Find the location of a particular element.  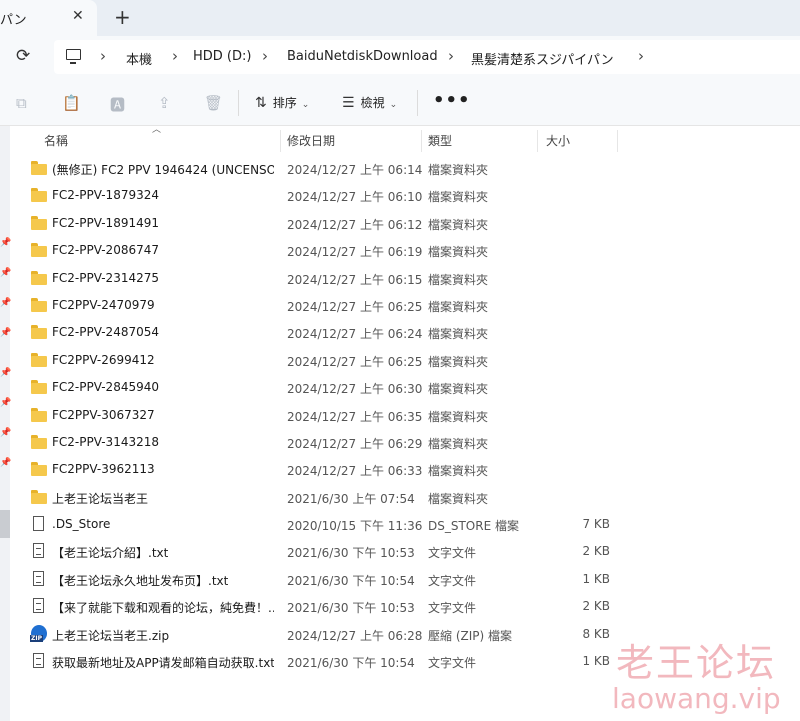

file-type: 文字文件 is located at coordinates (452, 608).